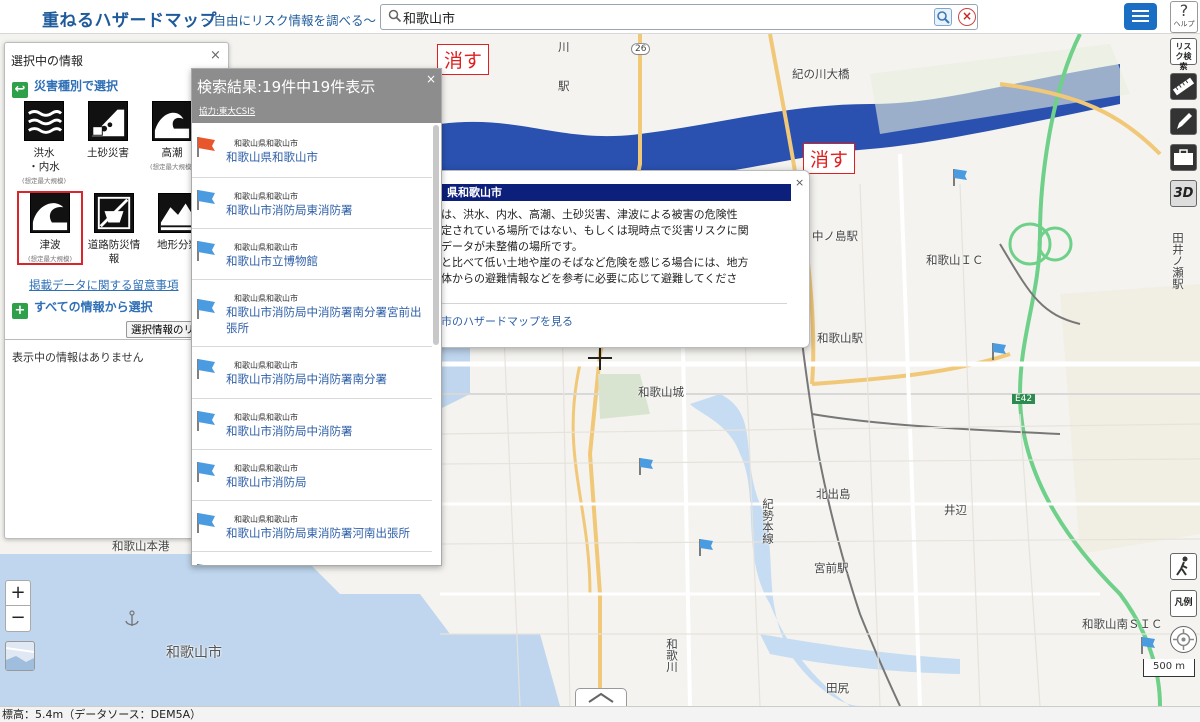 Image resolution: width=1200 pixels, height=722 pixels. I want to click on locate-icon, so click(1183, 639).